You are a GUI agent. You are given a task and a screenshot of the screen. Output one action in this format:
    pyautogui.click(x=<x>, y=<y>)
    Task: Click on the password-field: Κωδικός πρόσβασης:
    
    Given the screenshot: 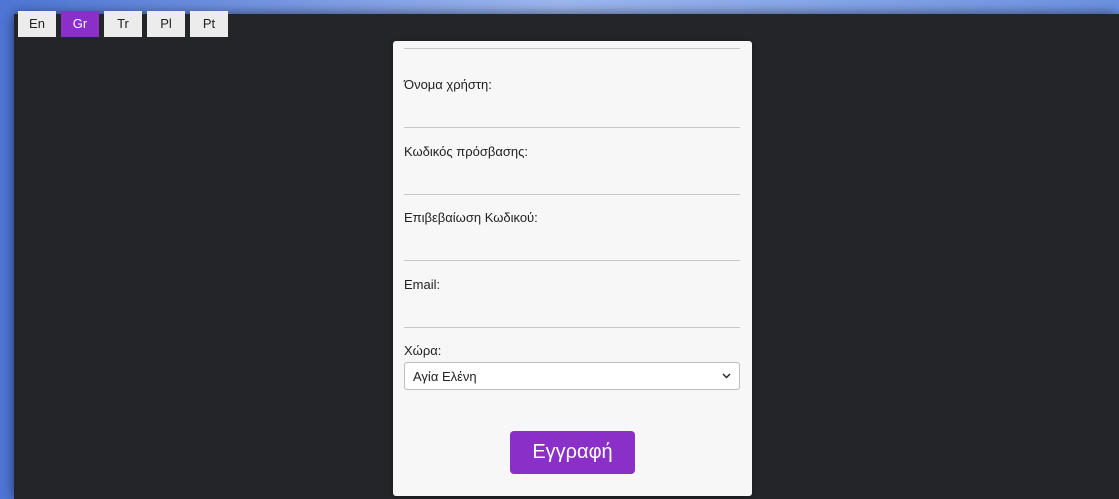 What is the action you would take?
    pyautogui.click(x=572, y=169)
    